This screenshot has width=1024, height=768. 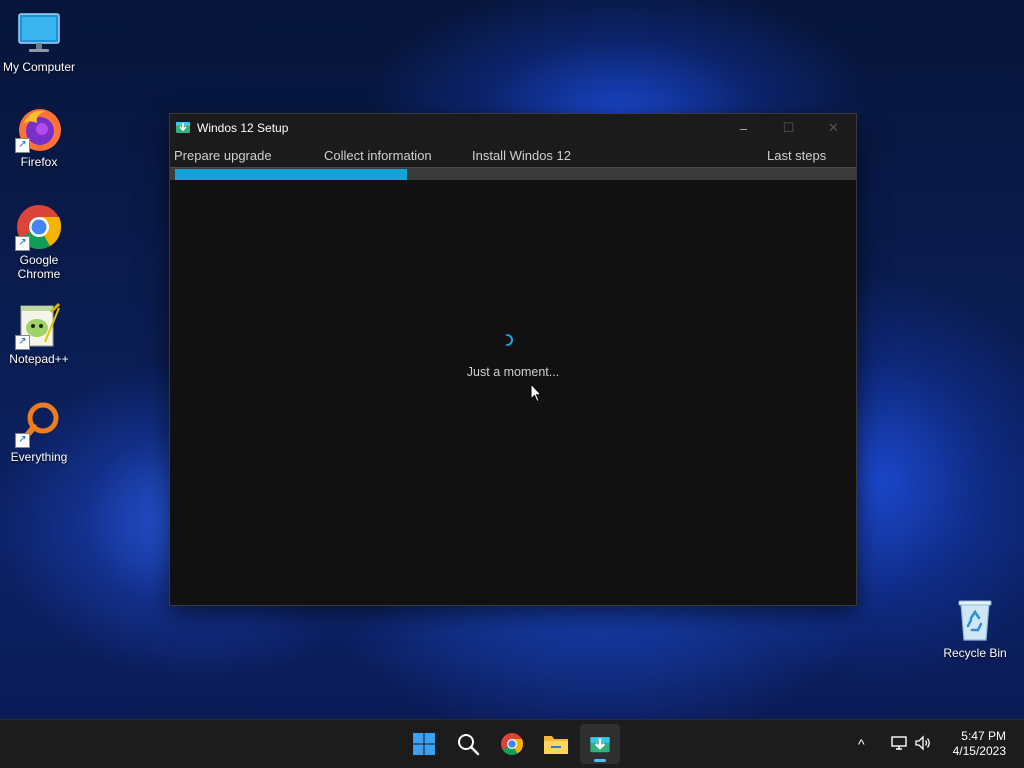 I want to click on search-icon, so click(x=469, y=745).